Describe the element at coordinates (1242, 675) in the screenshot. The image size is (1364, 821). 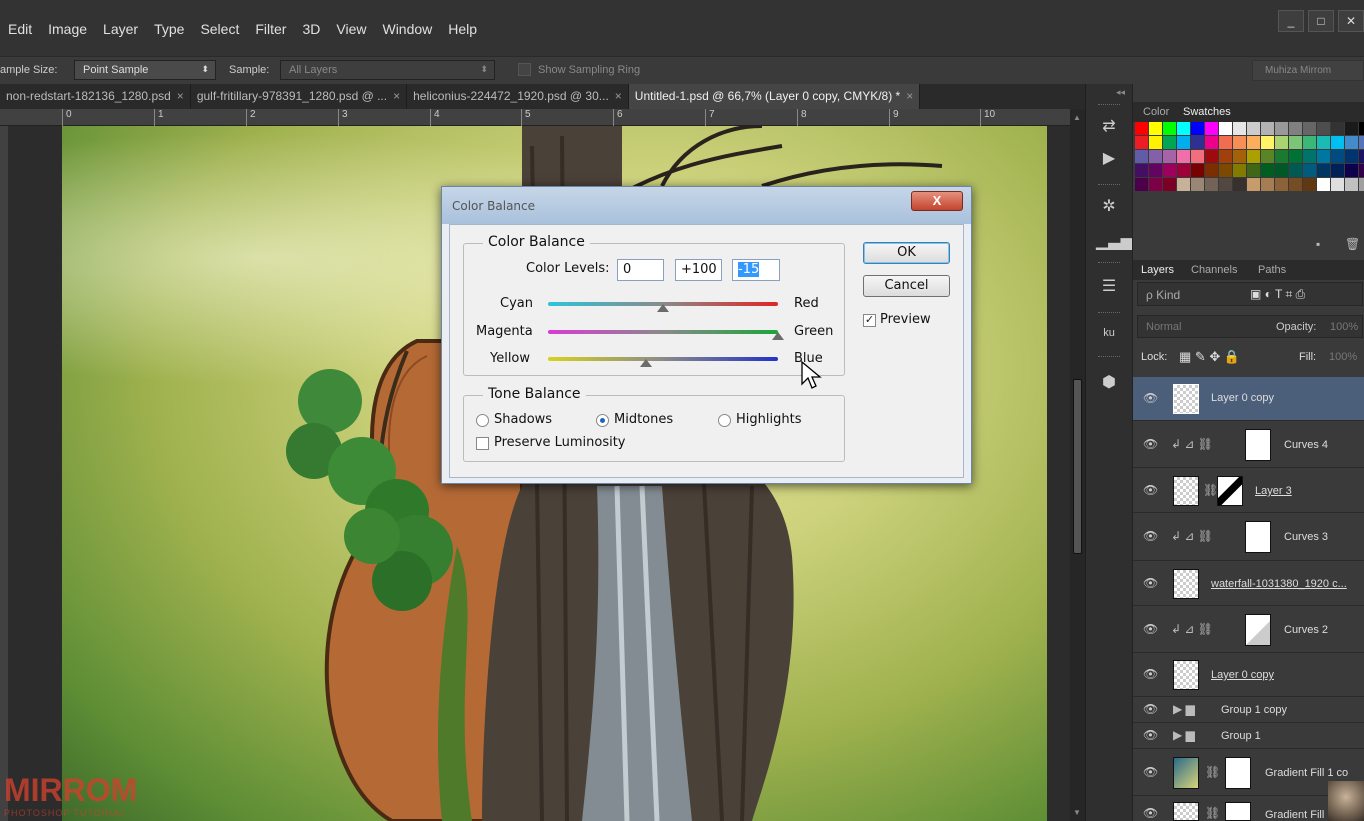
I see `layer-name: Layer 0 copy` at that location.